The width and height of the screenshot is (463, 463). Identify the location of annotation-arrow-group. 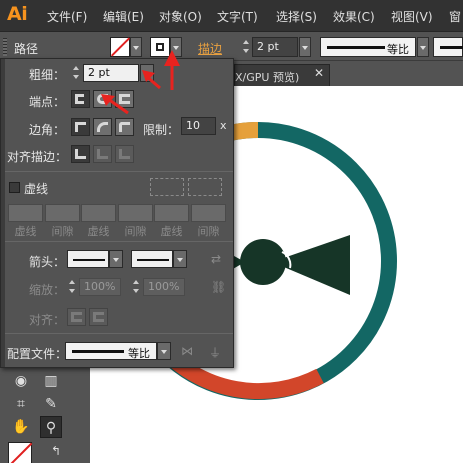
(140, 82).